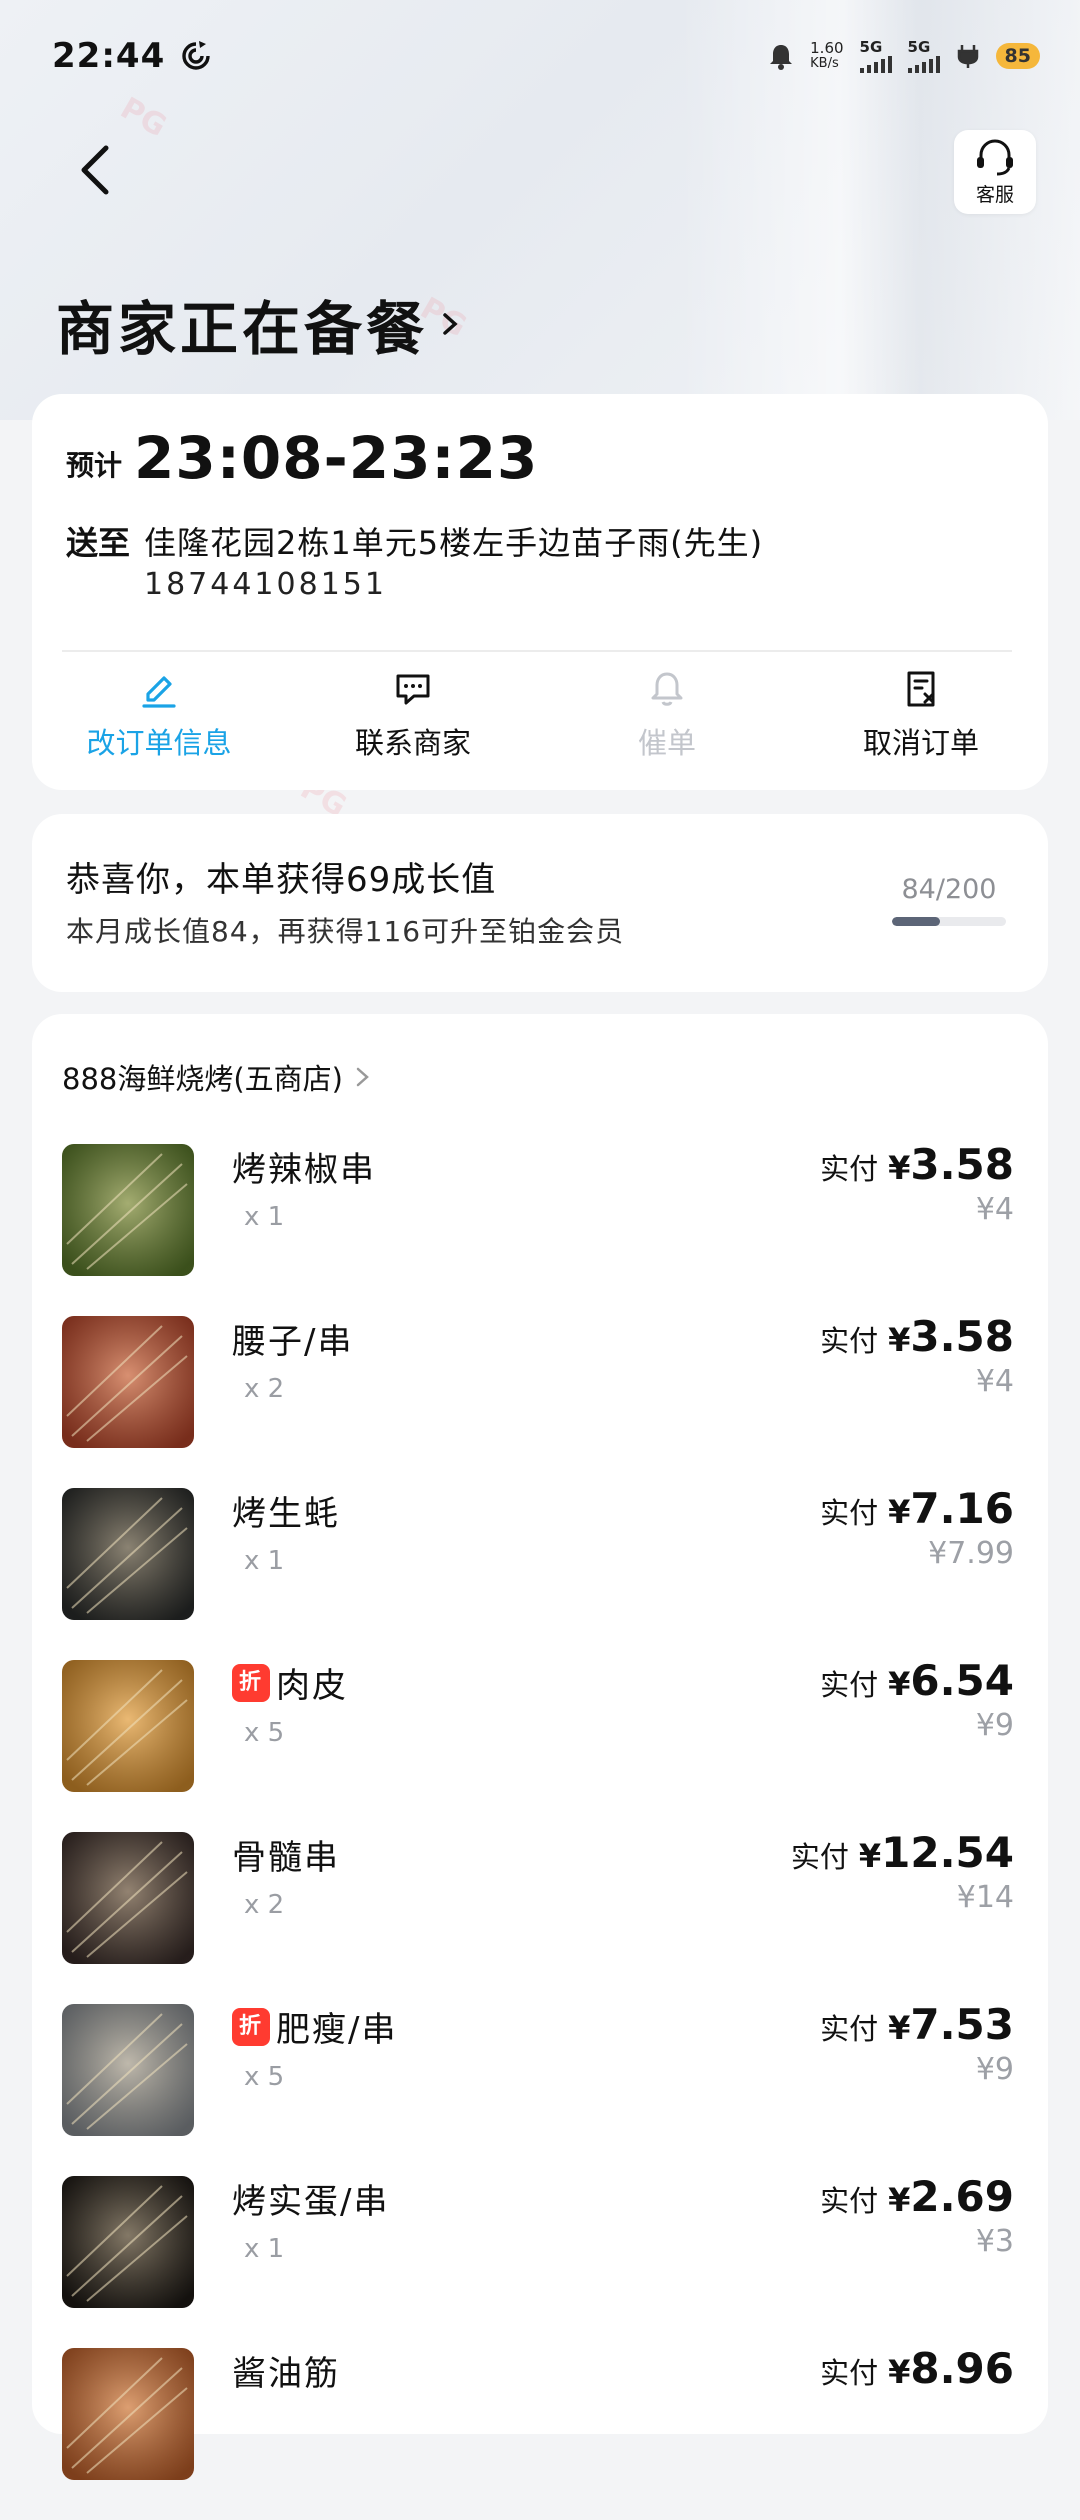 The image size is (1080, 2520). Describe the element at coordinates (290, 1682) in the screenshot. I see `item-name: 折肉皮` at that location.